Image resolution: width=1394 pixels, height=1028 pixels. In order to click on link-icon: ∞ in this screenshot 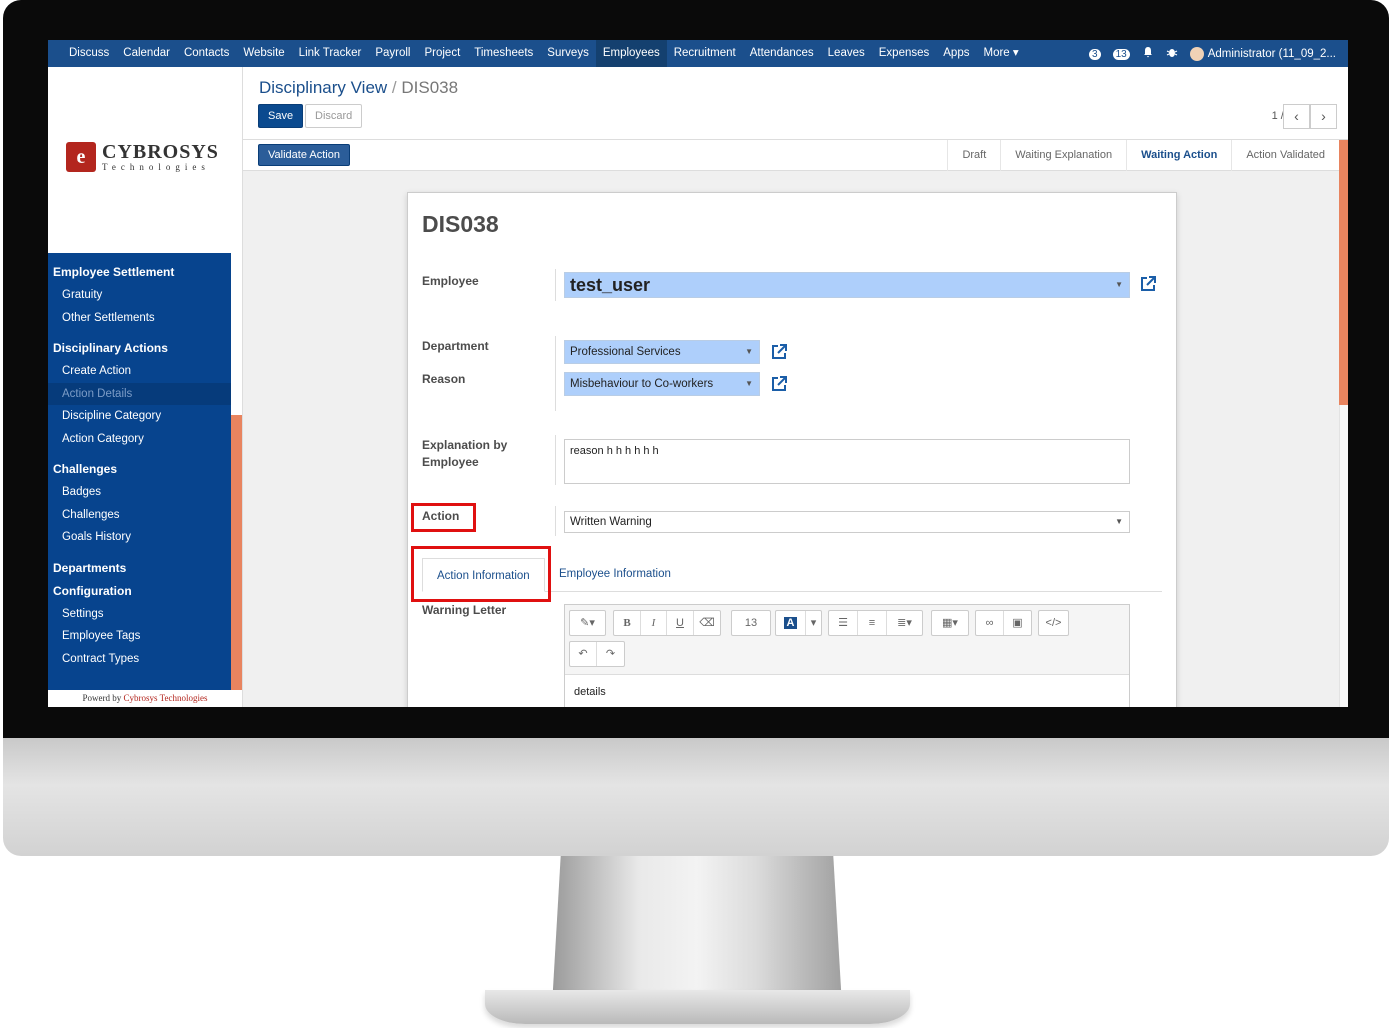, I will do `click(990, 623)`.